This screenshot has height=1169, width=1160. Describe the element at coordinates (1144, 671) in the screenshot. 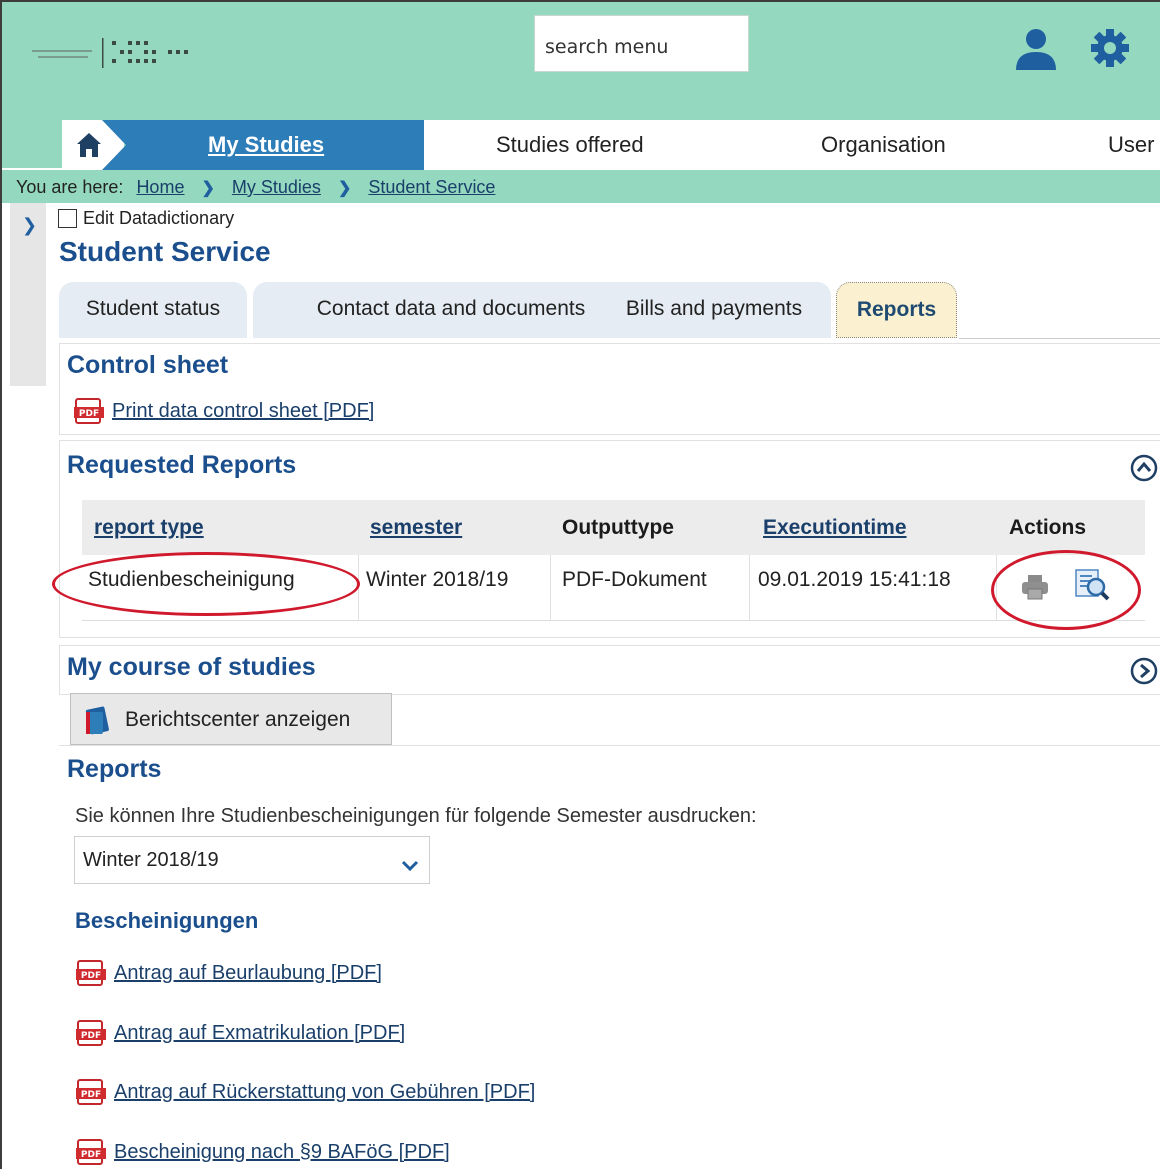

I see `expand-icon` at that location.